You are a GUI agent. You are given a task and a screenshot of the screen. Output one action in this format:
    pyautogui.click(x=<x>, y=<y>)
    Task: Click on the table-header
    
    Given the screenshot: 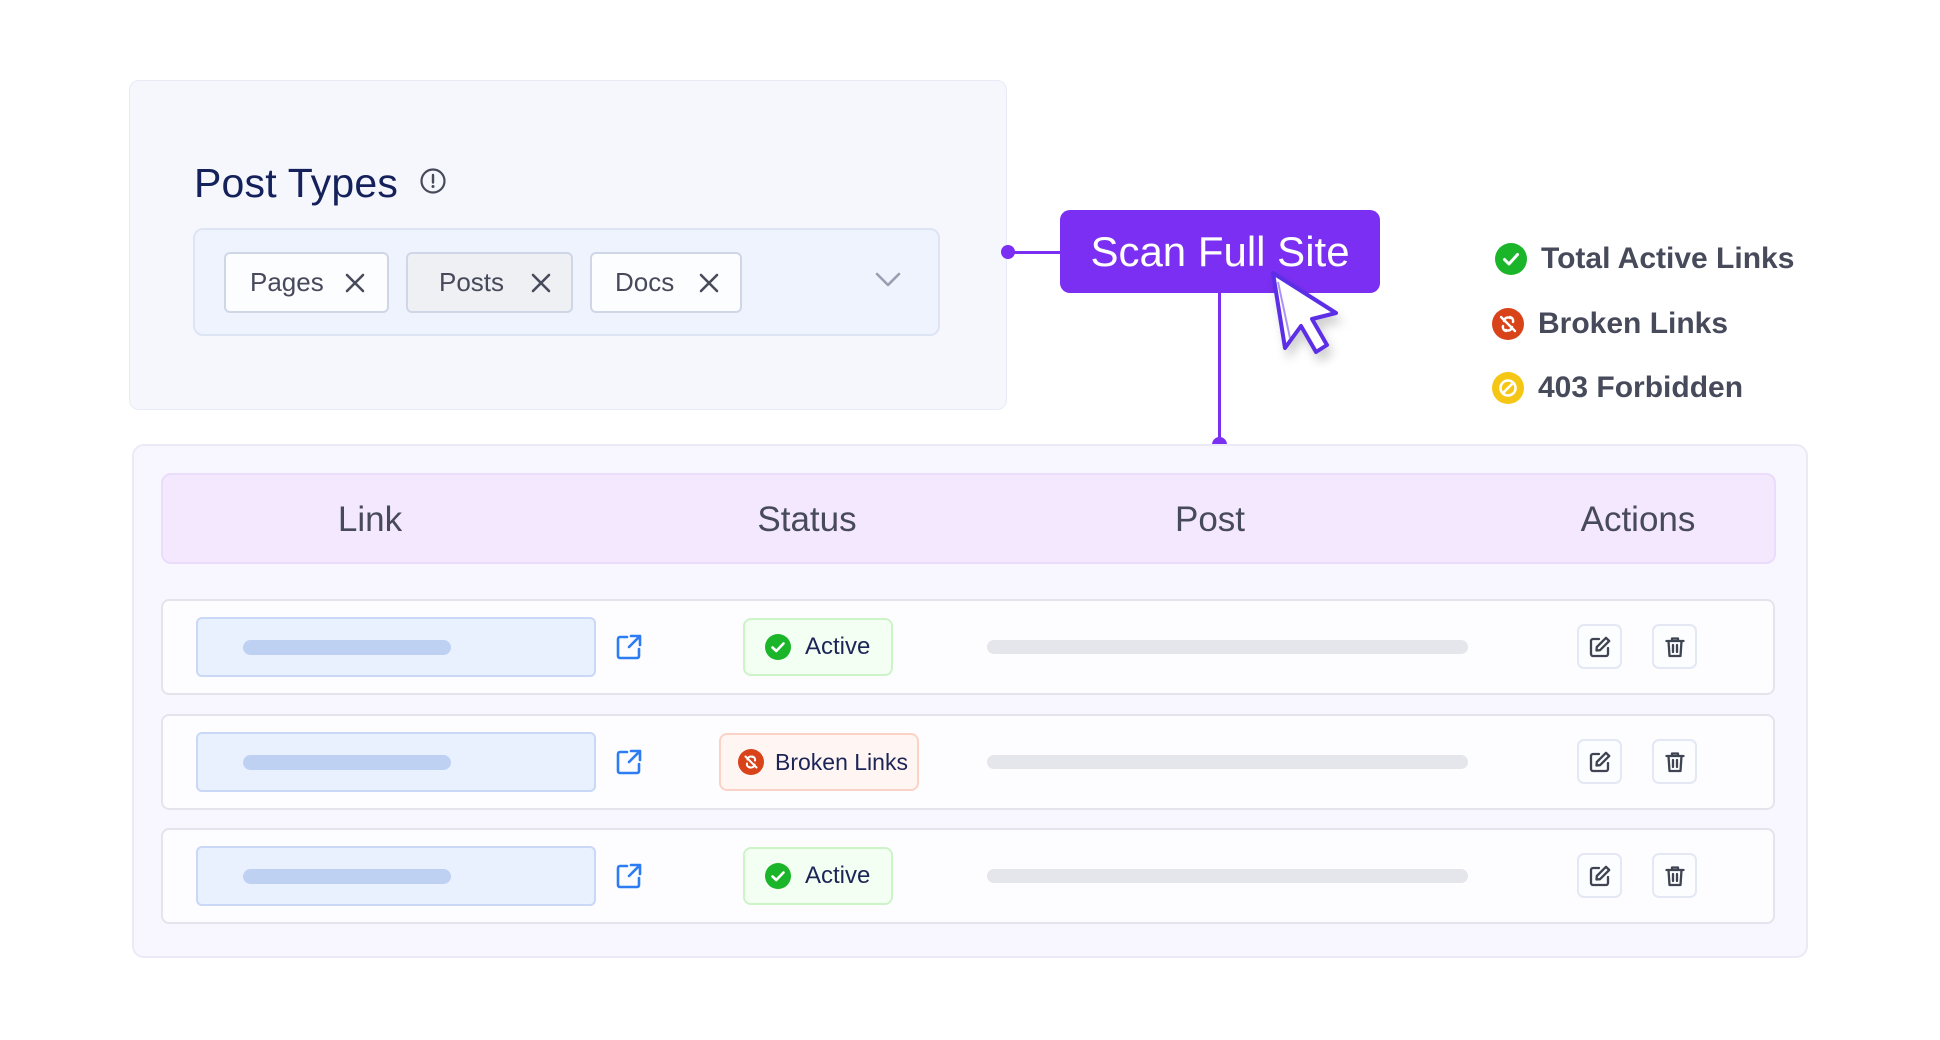 What is the action you would take?
    pyautogui.click(x=968, y=518)
    